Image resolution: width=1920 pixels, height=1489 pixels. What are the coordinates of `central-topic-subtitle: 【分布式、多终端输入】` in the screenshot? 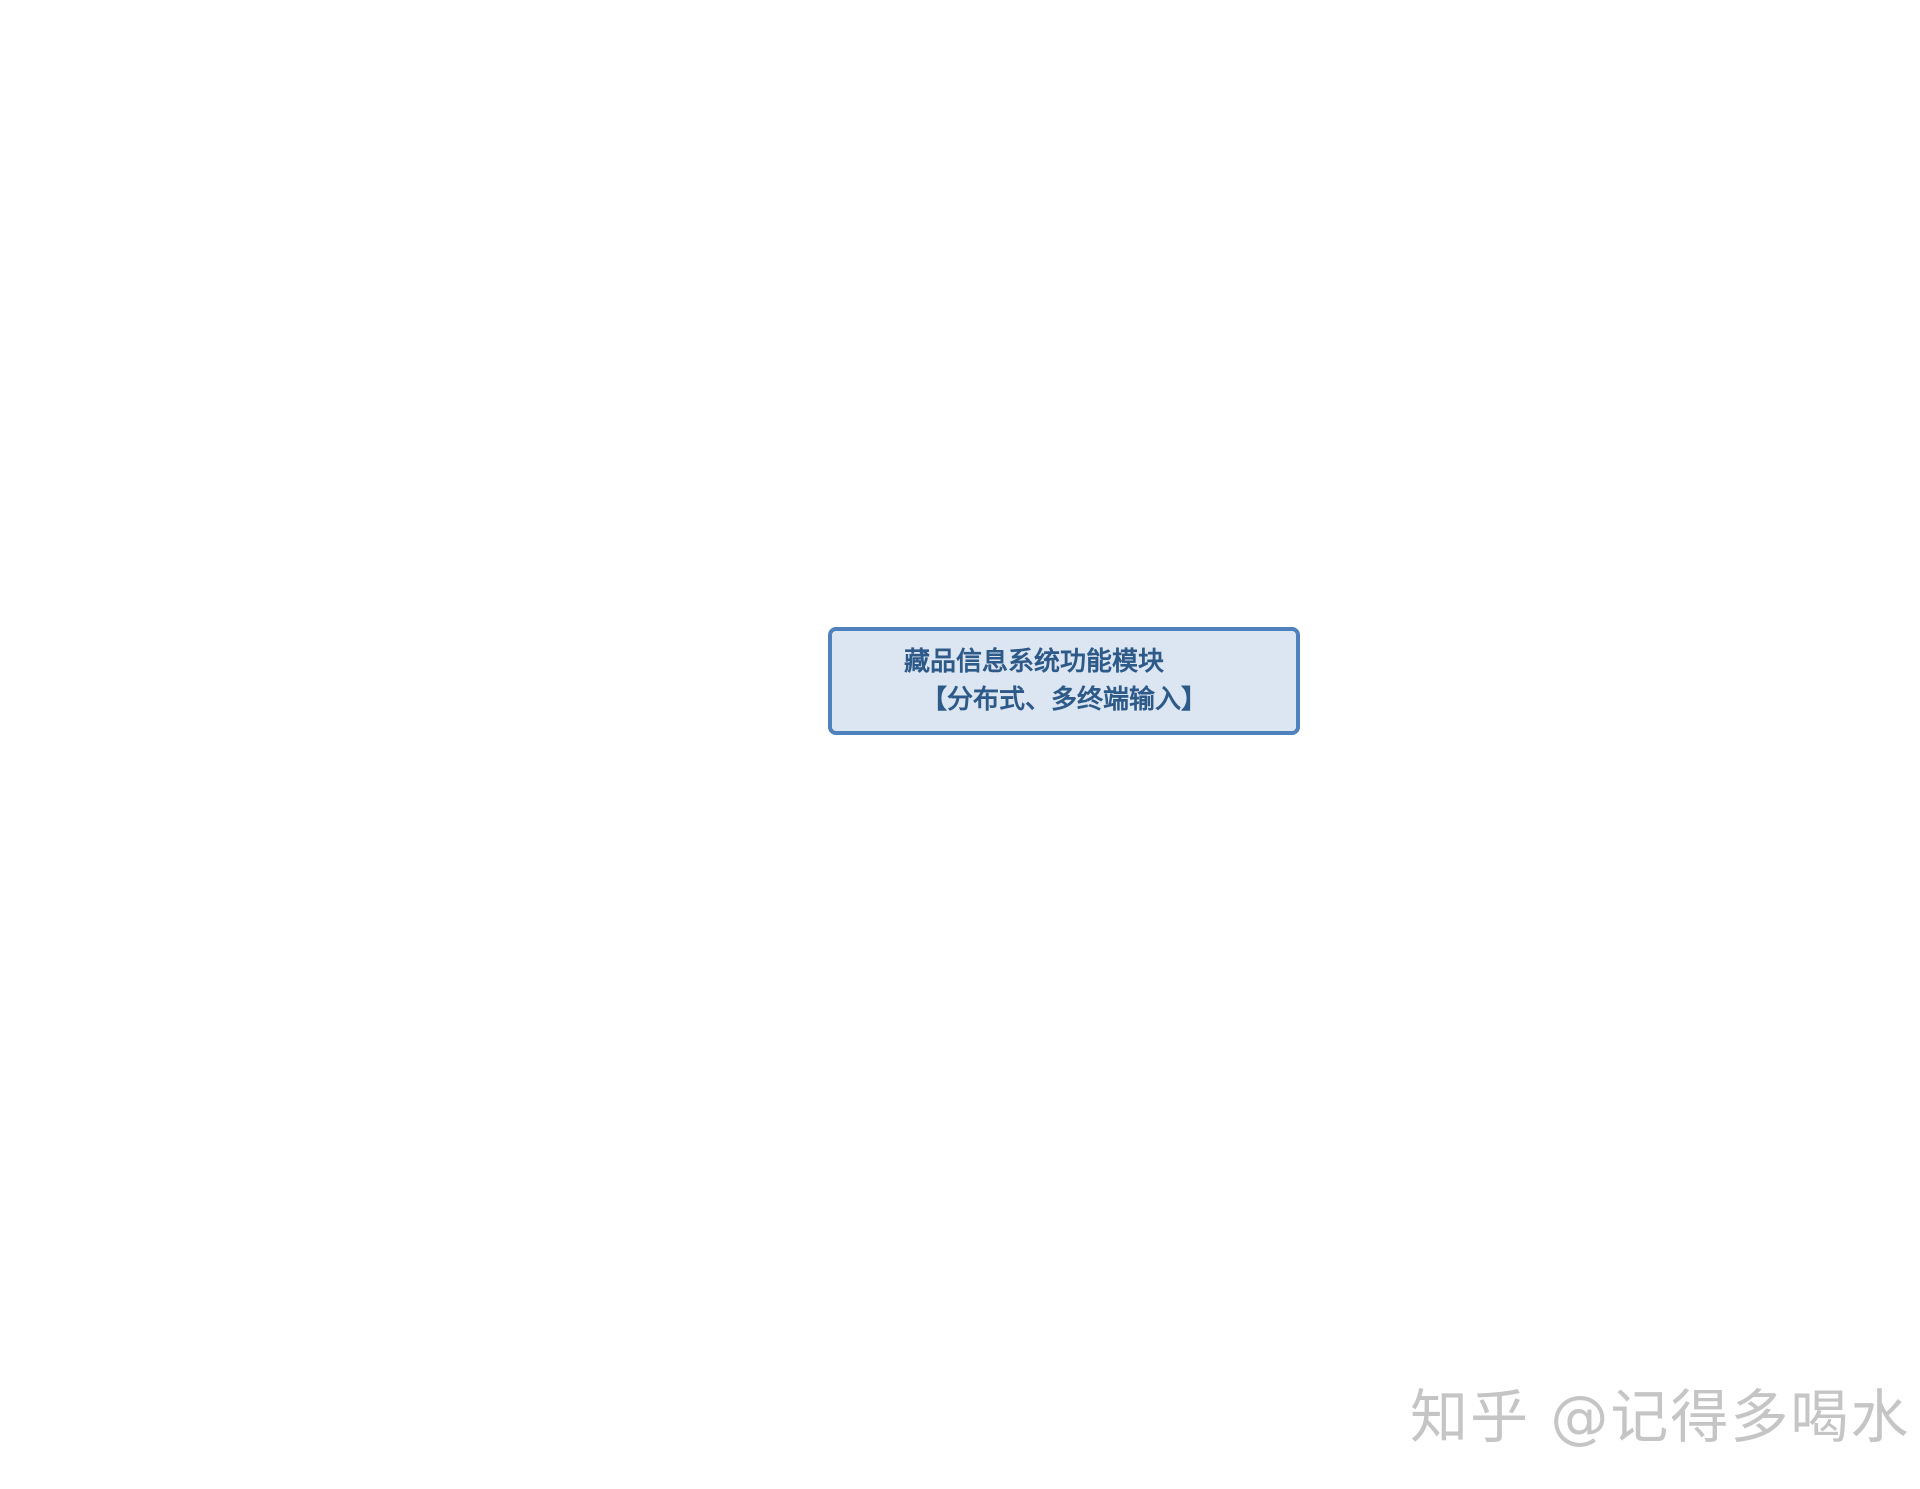 It's located at (1063, 700).